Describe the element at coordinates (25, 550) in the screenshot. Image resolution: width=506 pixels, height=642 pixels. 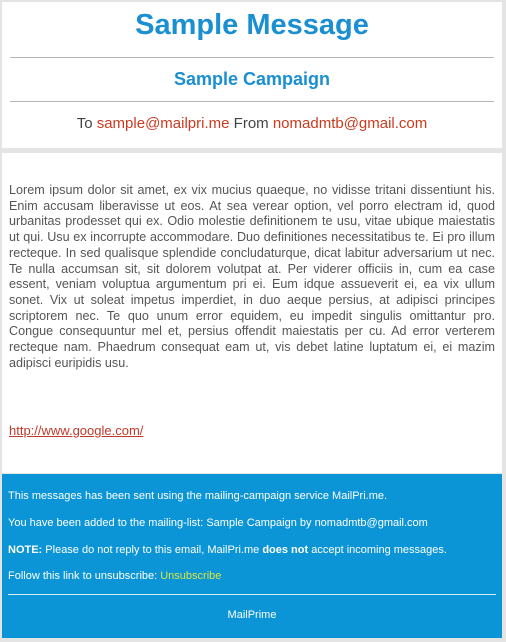
I see `note-label: NOTE:` at that location.